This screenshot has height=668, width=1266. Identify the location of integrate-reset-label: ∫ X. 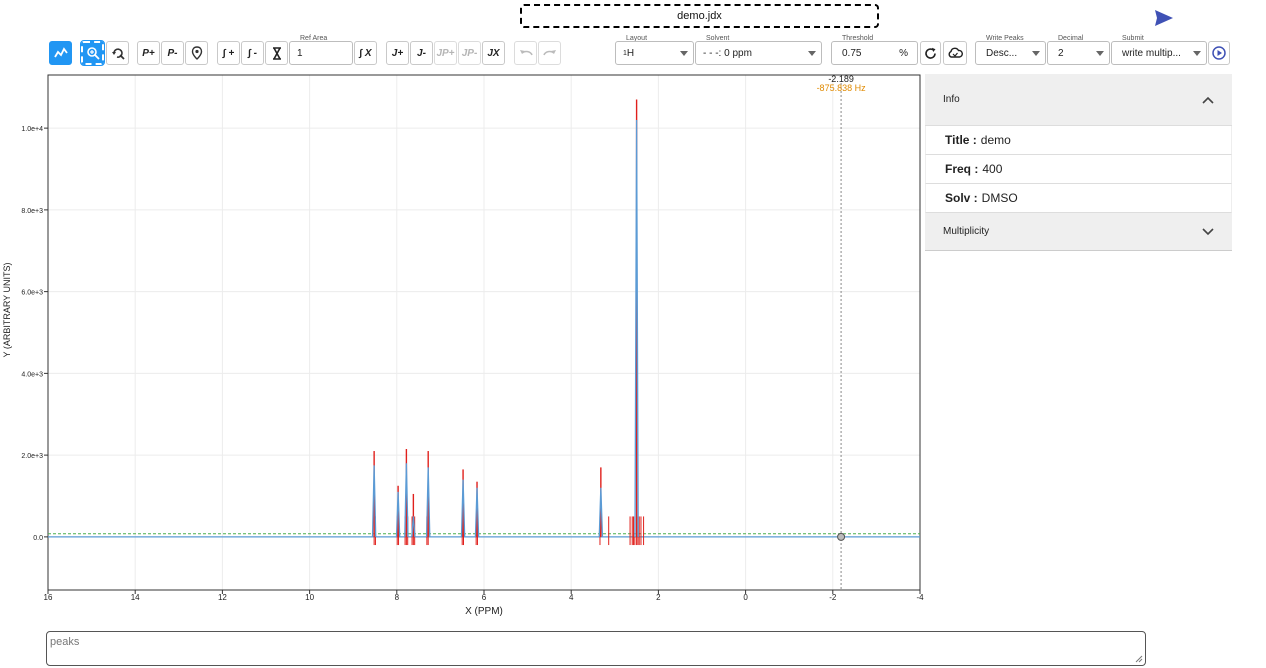
(365, 53).